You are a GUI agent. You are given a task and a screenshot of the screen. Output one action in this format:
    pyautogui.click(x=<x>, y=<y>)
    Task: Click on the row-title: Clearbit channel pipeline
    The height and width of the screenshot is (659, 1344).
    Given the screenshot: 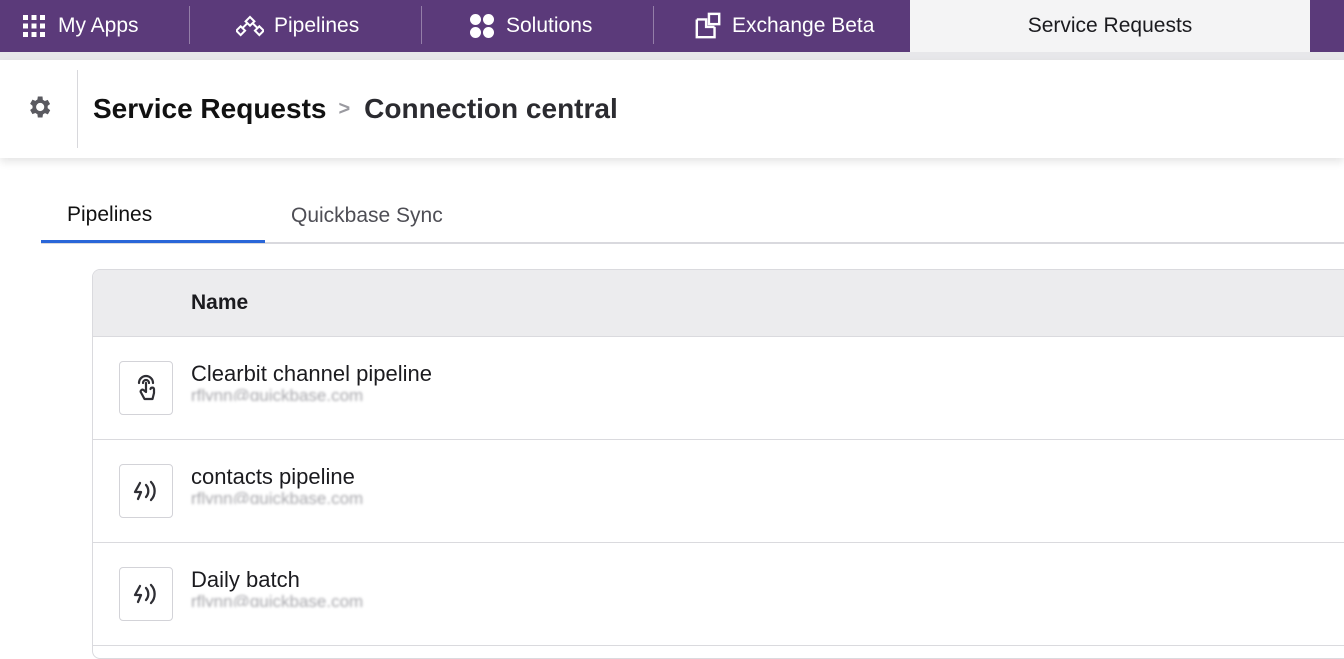 What is the action you would take?
    pyautogui.click(x=311, y=373)
    